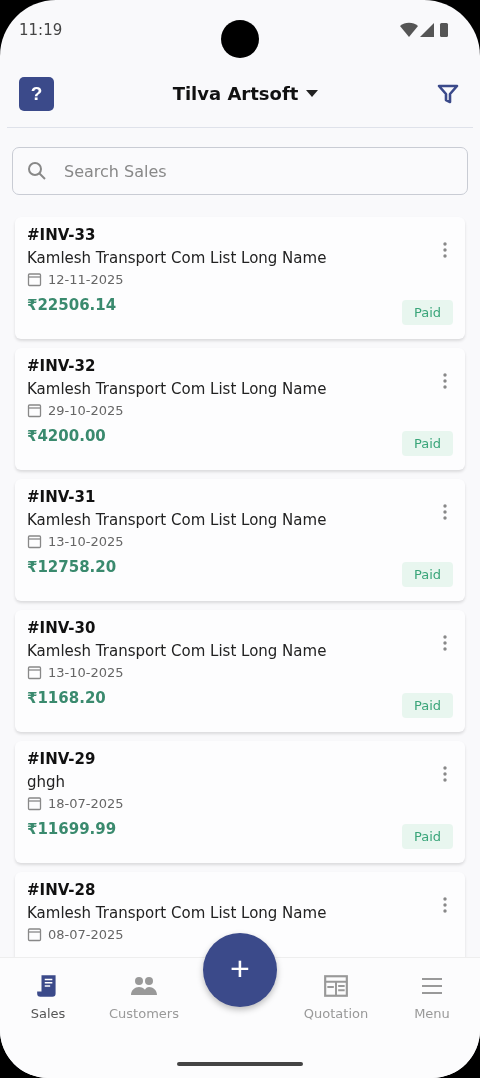 Image resolution: width=480 pixels, height=1078 pixels. Describe the element at coordinates (62, 497) in the screenshot. I see `invoice-number: #INV-31` at that location.